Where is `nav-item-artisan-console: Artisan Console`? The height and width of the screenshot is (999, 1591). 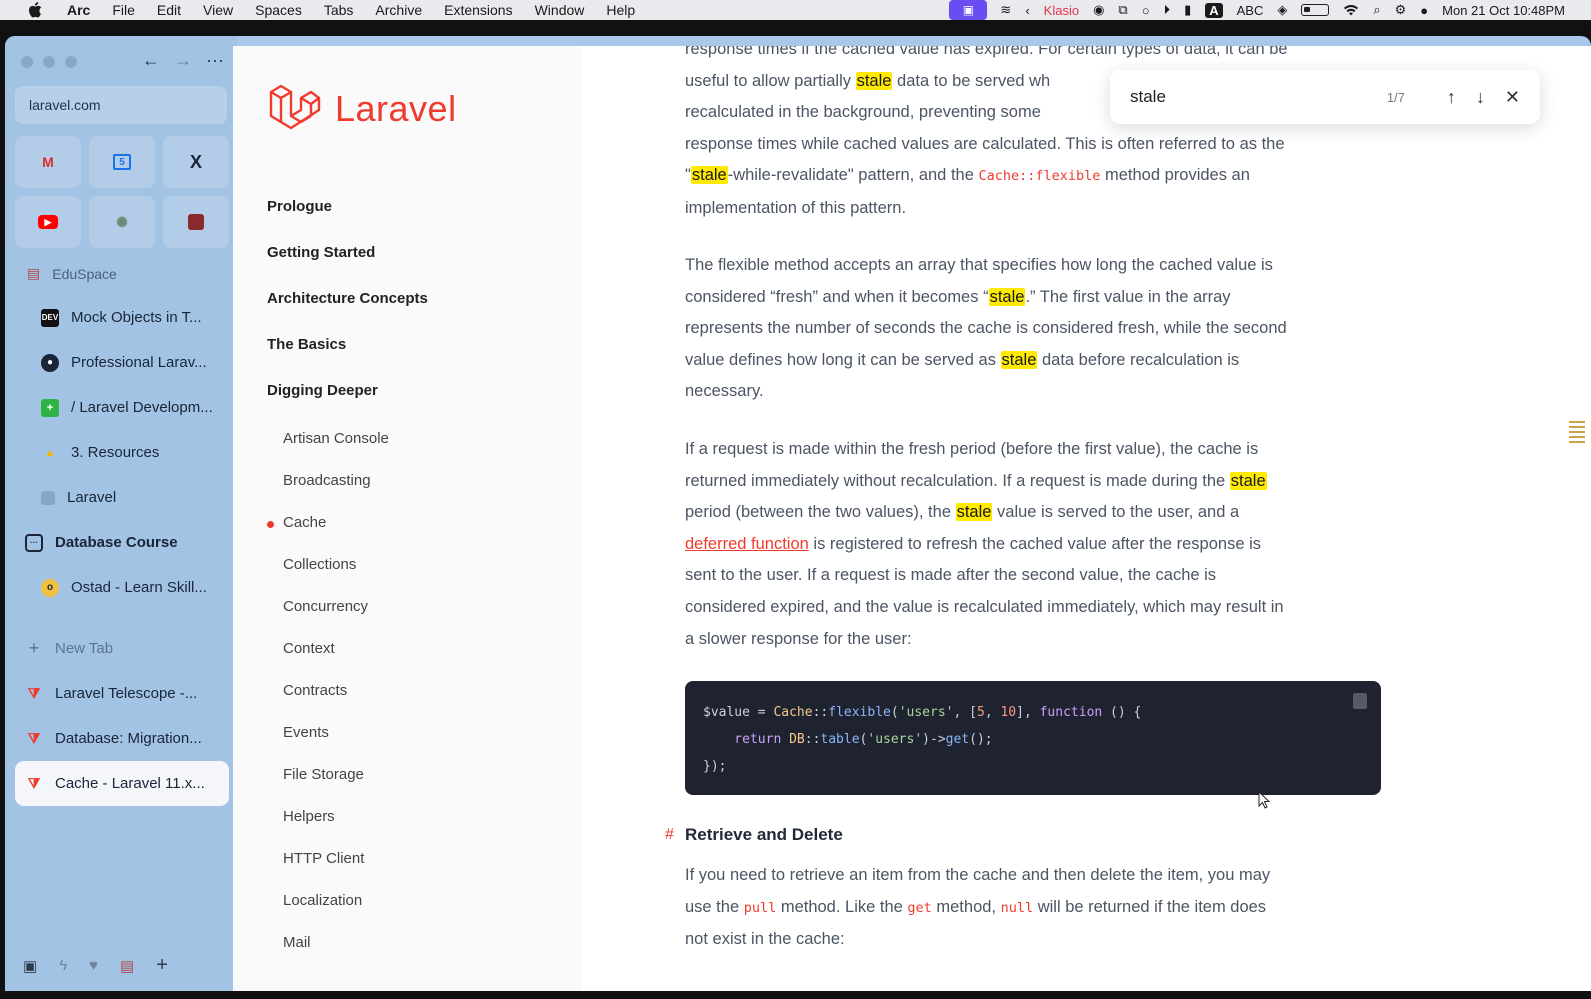 nav-item-artisan-console: Artisan Console is located at coordinates (336, 438).